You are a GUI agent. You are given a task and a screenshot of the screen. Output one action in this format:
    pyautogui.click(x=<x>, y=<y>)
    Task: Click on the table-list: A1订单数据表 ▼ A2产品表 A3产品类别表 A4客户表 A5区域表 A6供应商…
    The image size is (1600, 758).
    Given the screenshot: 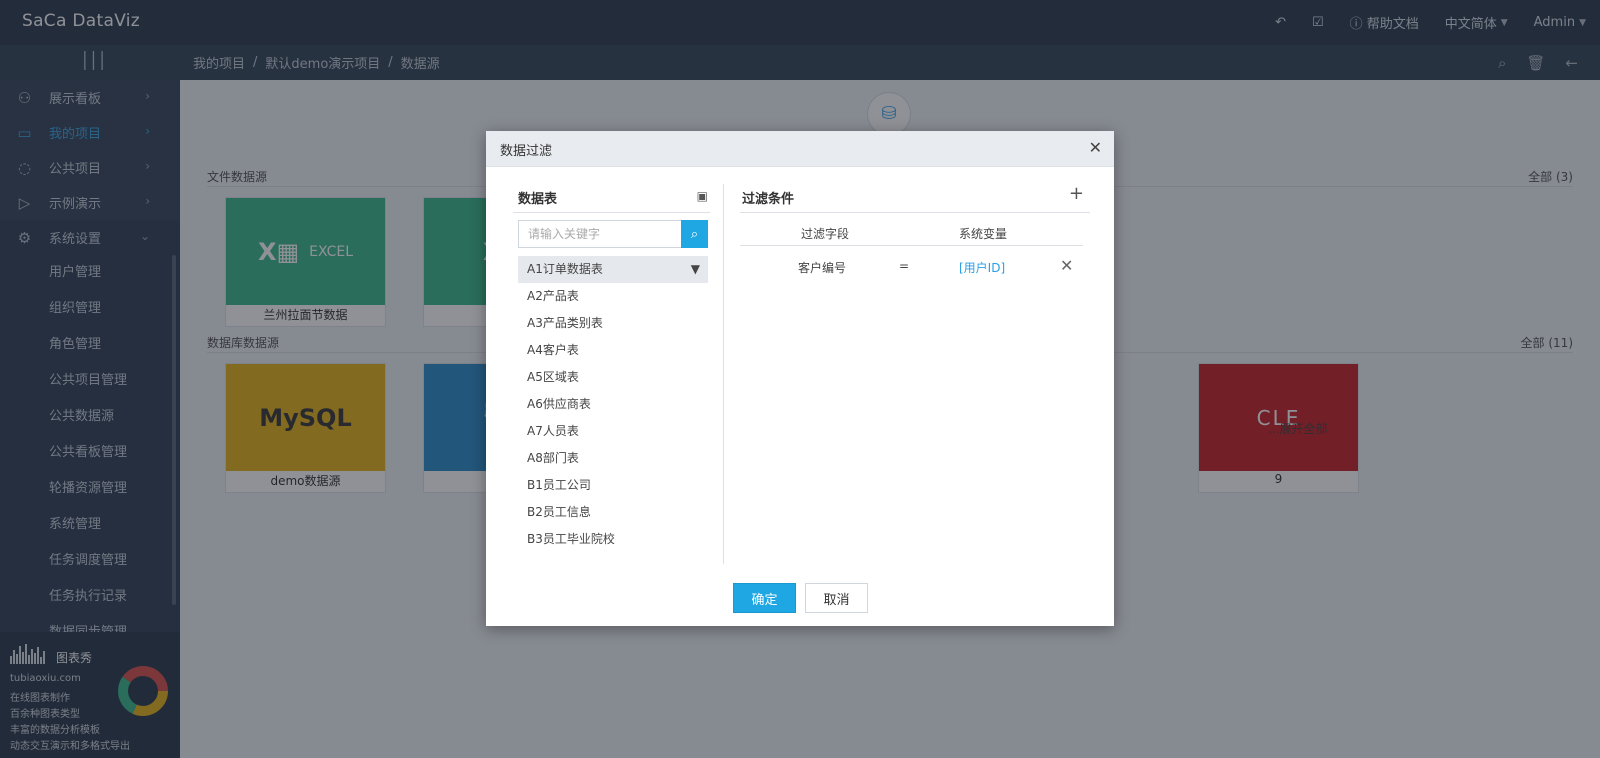 What is the action you would take?
    pyautogui.click(x=613, y=404)
    